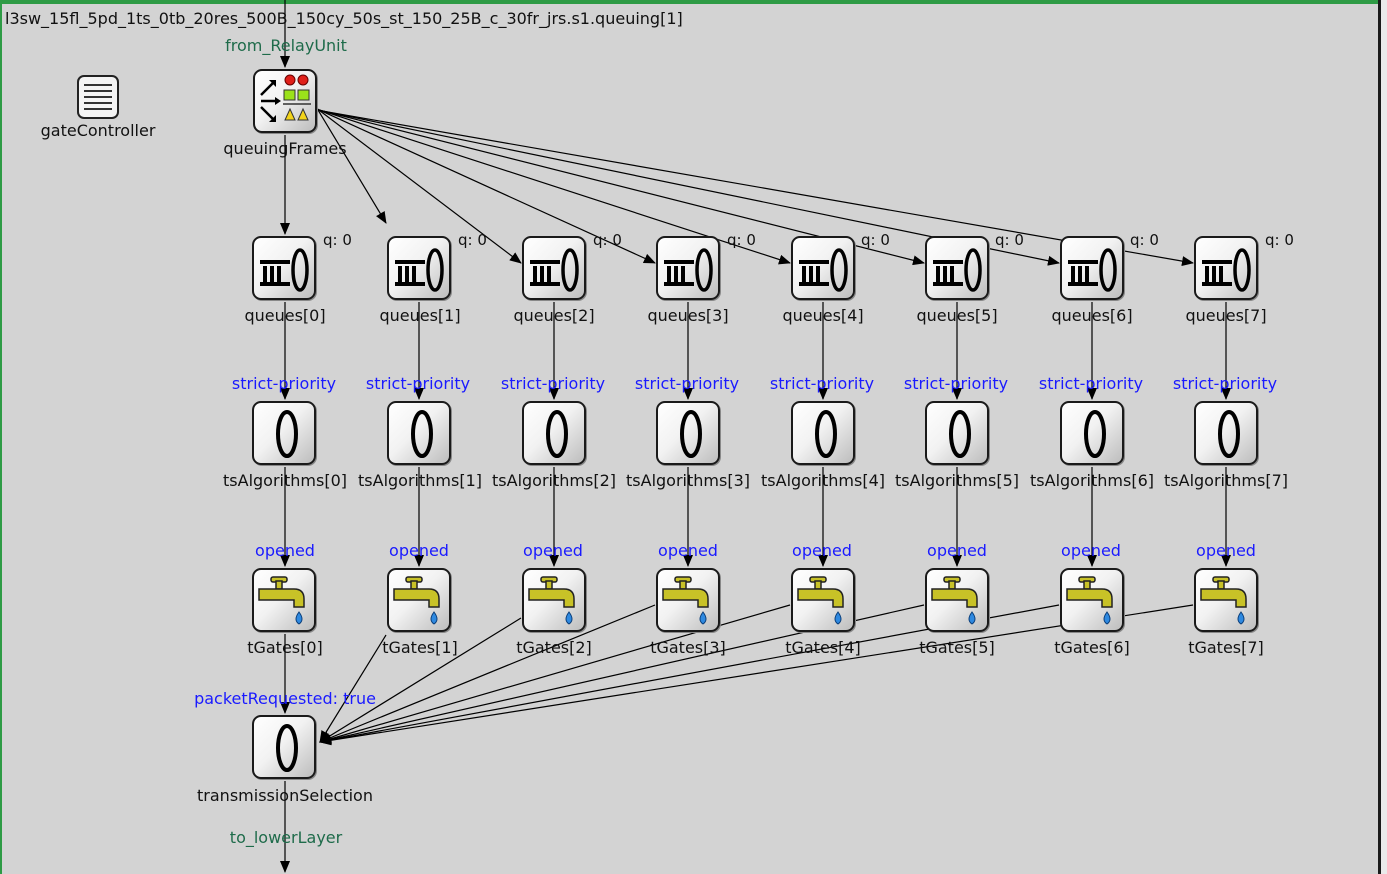 The height and width of the screenshot is (874, 1387). Describe the element at coordinates (285, 698) in the screenshot. I see `transmission-selection-status: packetRequested: true` at that location.